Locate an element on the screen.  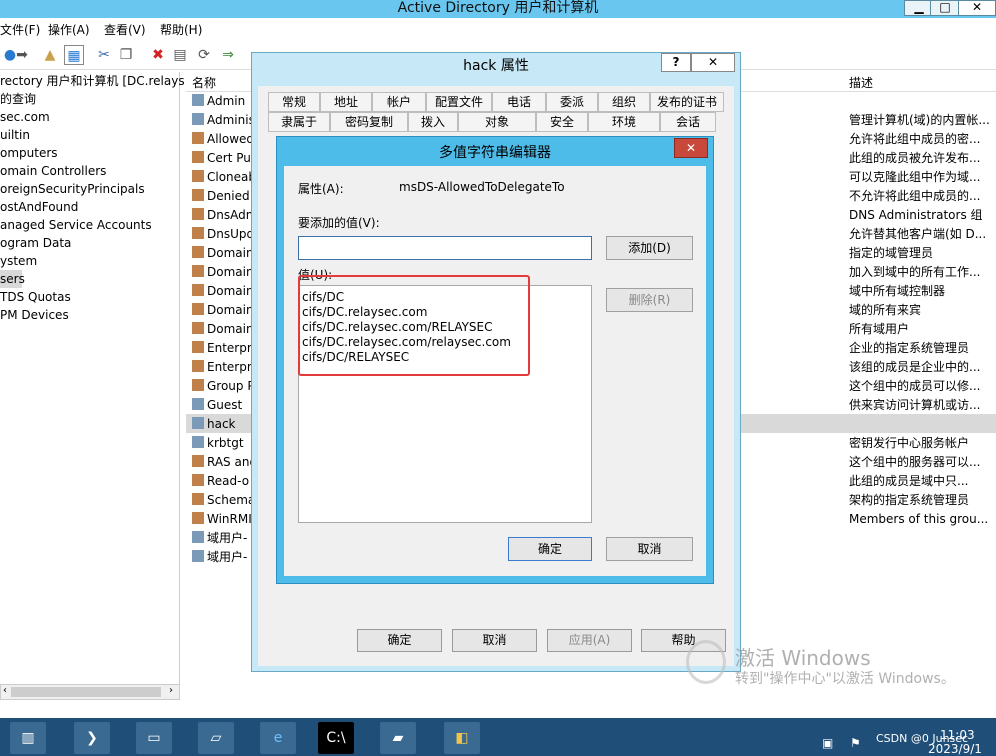
cmd-icon: C:\ is located at coordinates (336, 738).